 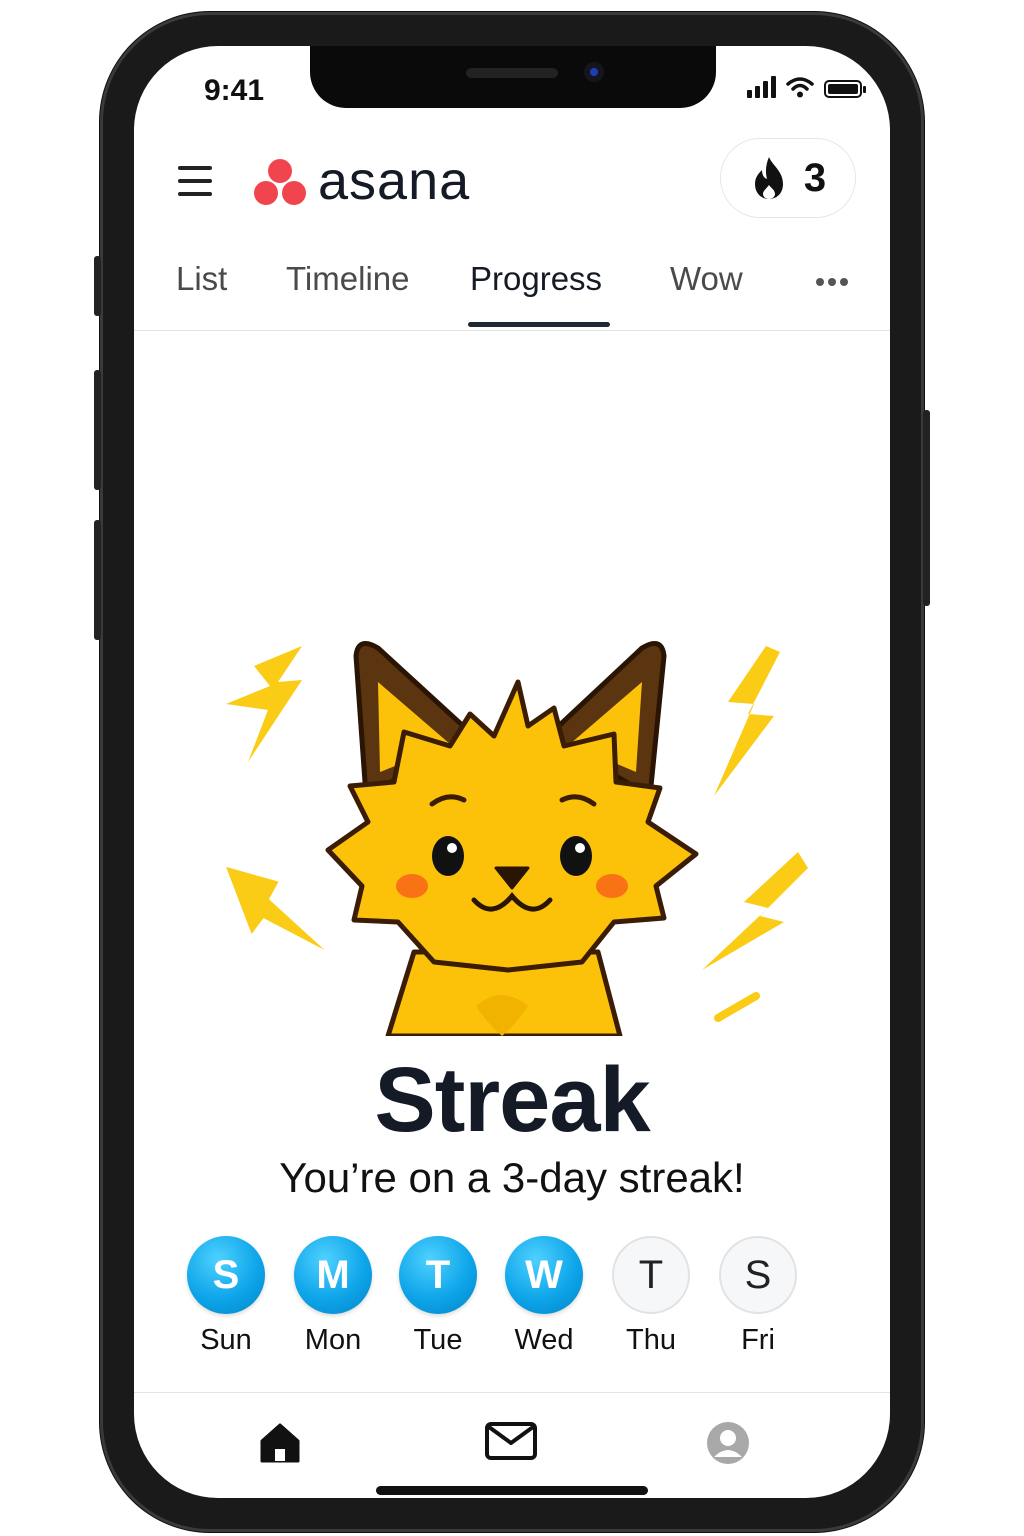 I want to click on day-friday: S Fri, so click(x=758, y=1296).